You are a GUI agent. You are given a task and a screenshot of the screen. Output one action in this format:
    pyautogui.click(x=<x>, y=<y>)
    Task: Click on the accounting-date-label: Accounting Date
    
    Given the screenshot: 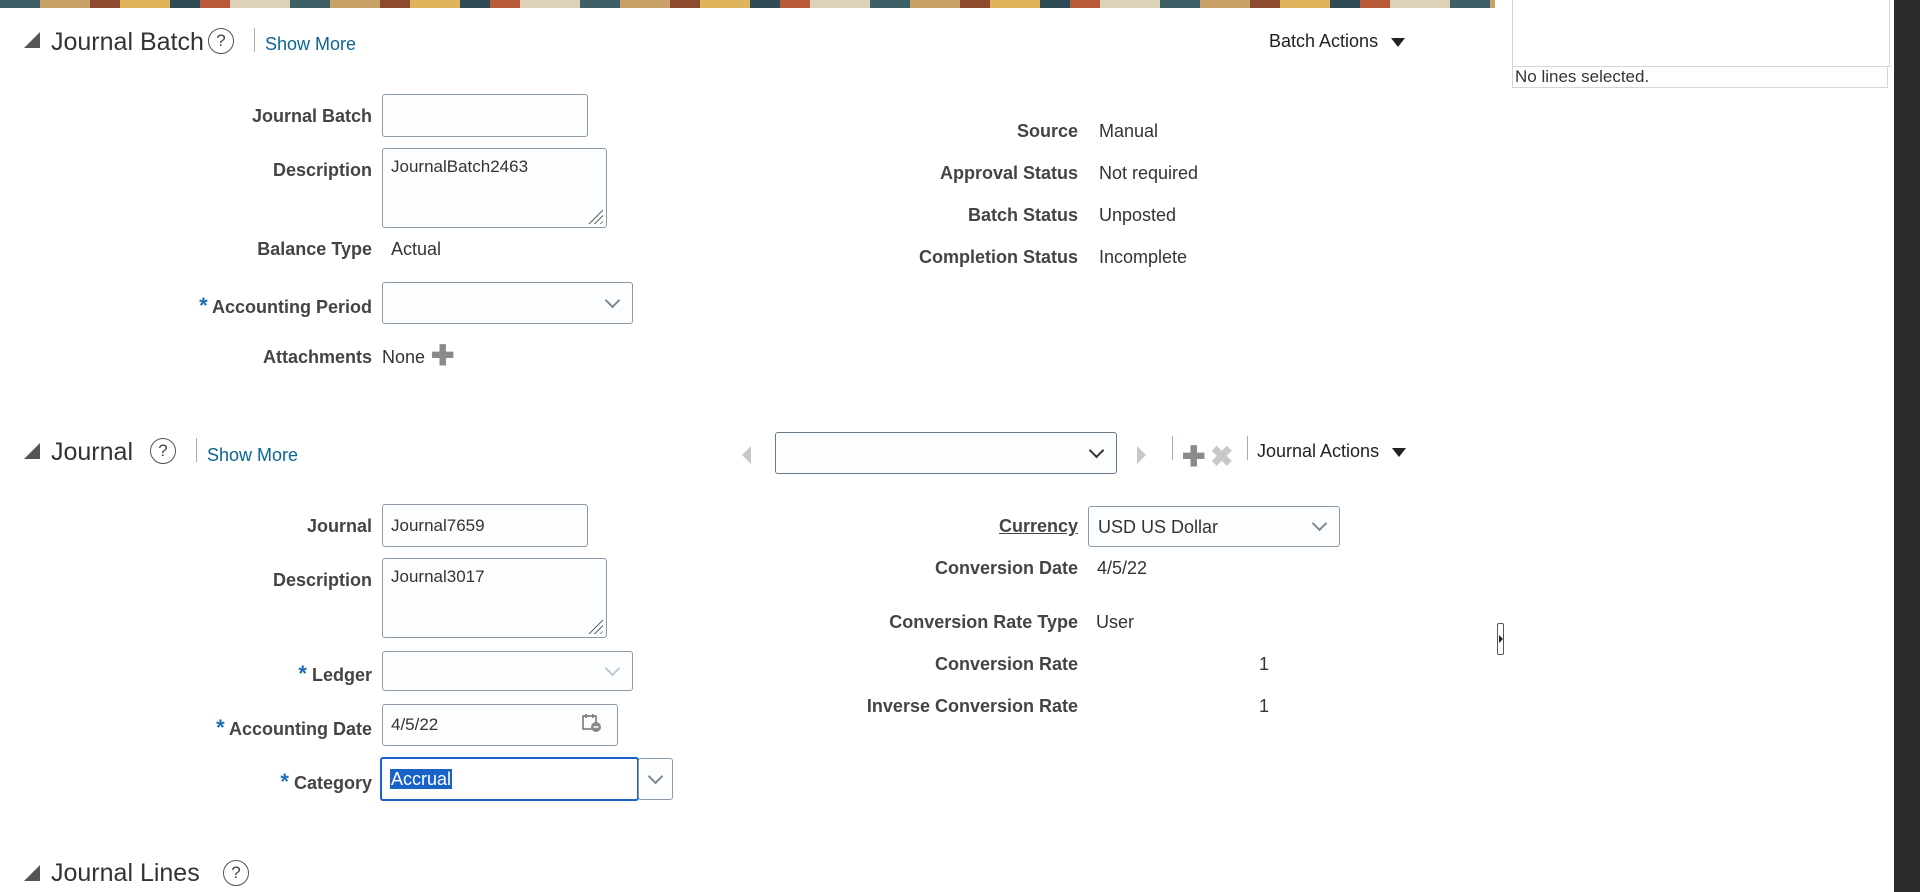 What is the action you would take?
    pyautogui.click(x=300, y=729)
    